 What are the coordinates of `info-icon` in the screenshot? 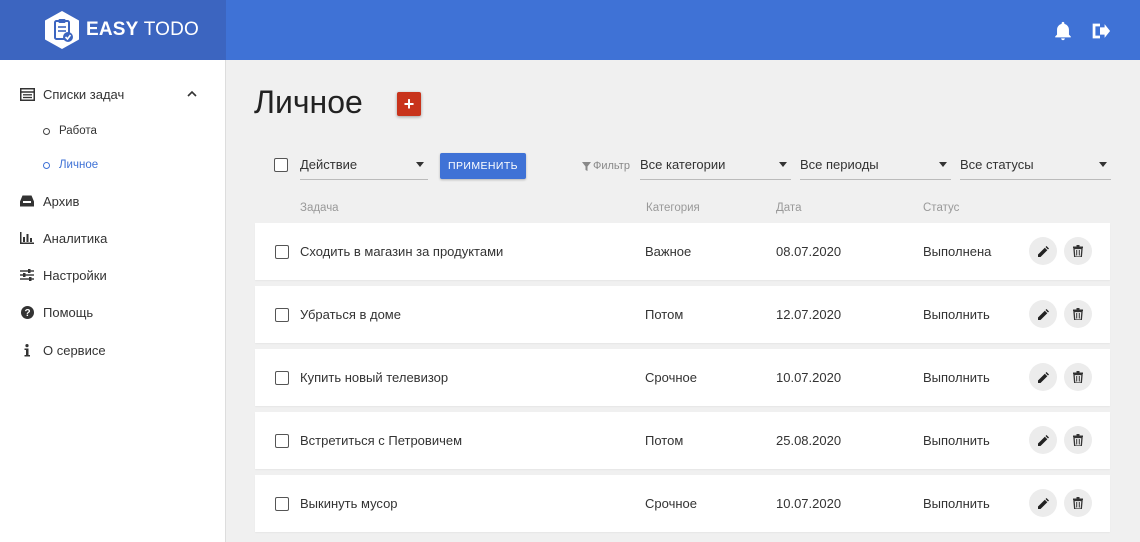 It's located at (27, 350).